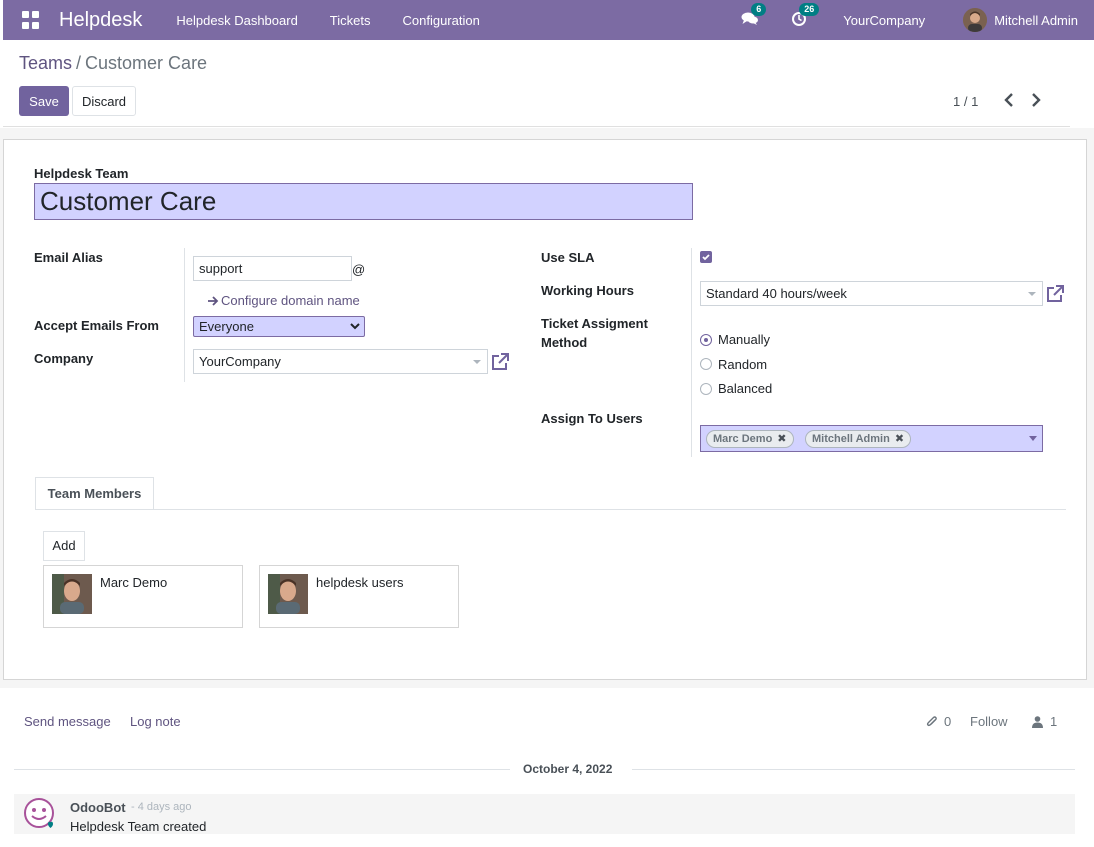  I want to click on configure-domain-link: Configure domain name, so click(283, 300).